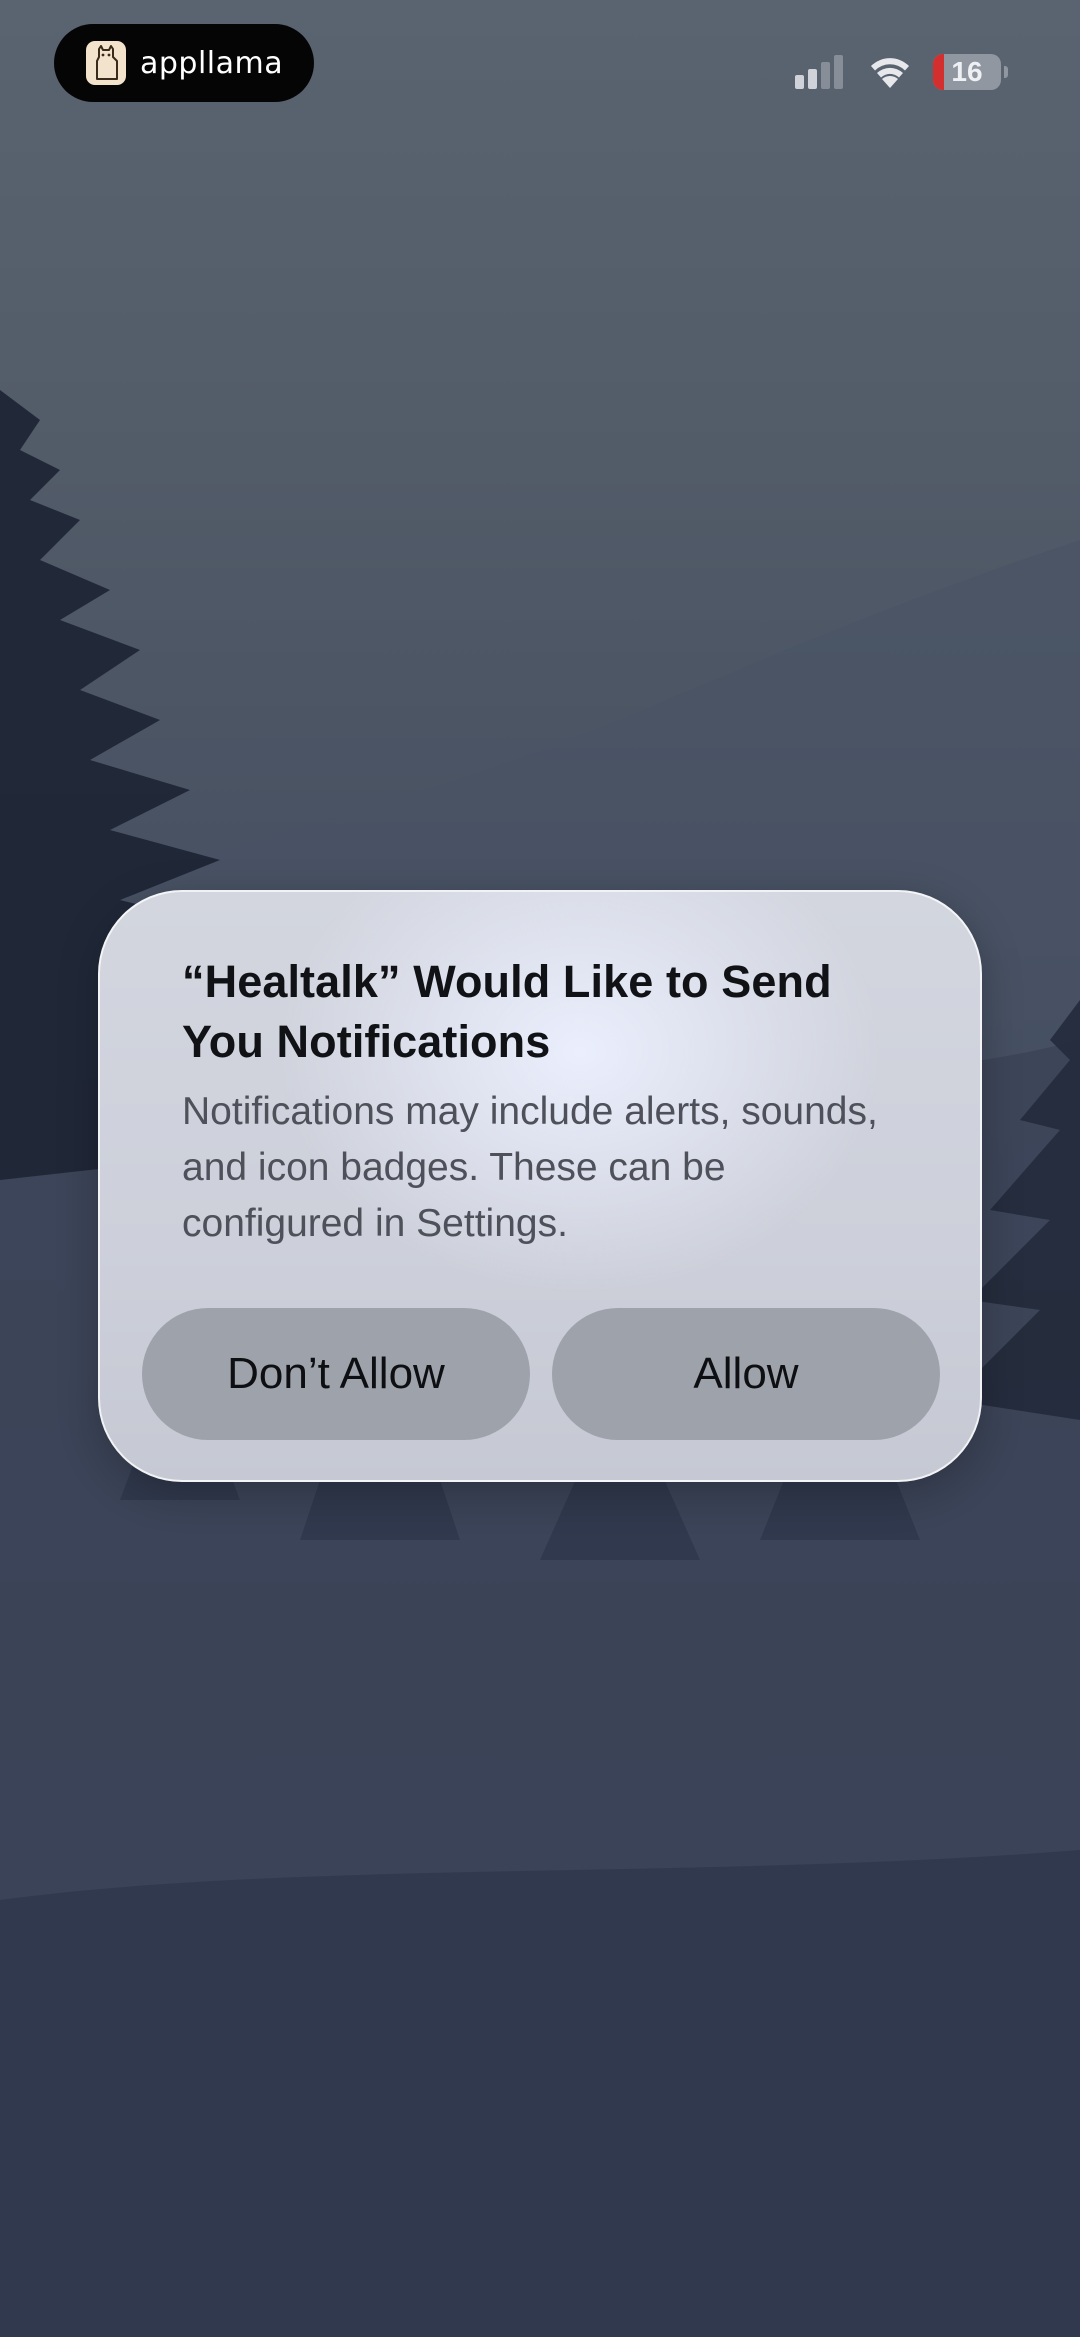 Image resolution: width=1080 pixels, height=2337 pixels. I want to click on app-badge-pill: appllama, so click(184, 63).